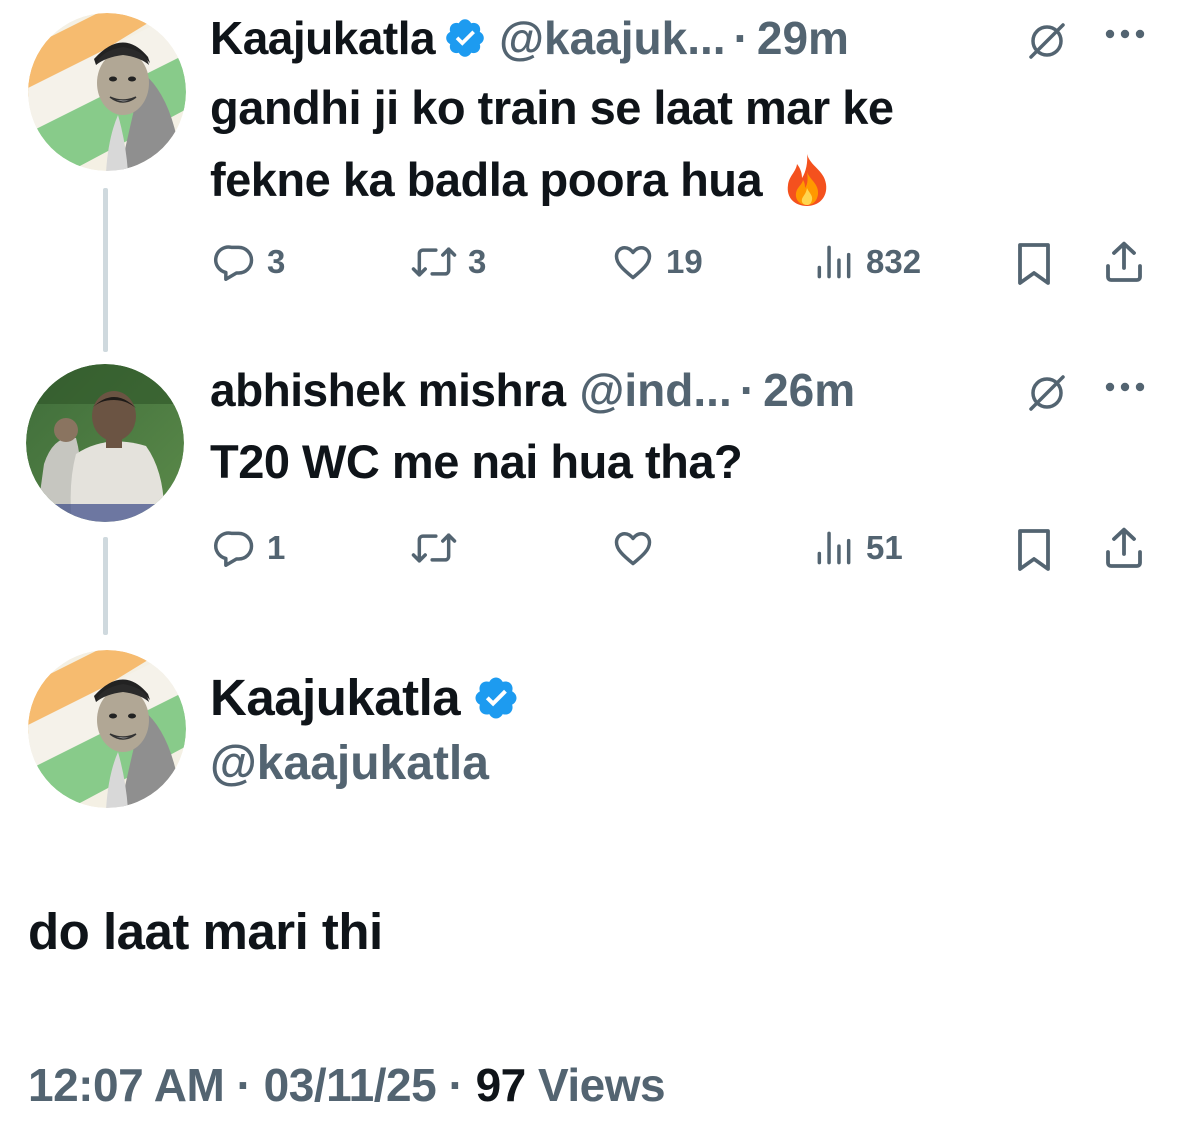 The height and width of the screenshot is (1141, 1179). What do you see at coordinates (477, 261) in the screenshot?
I see `repost-count: 3` at bounding box center [477, 261].